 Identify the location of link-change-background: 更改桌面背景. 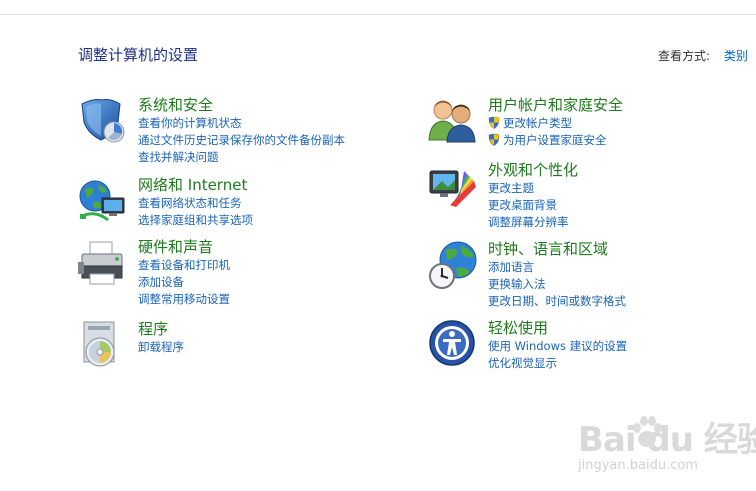
(622, 205).